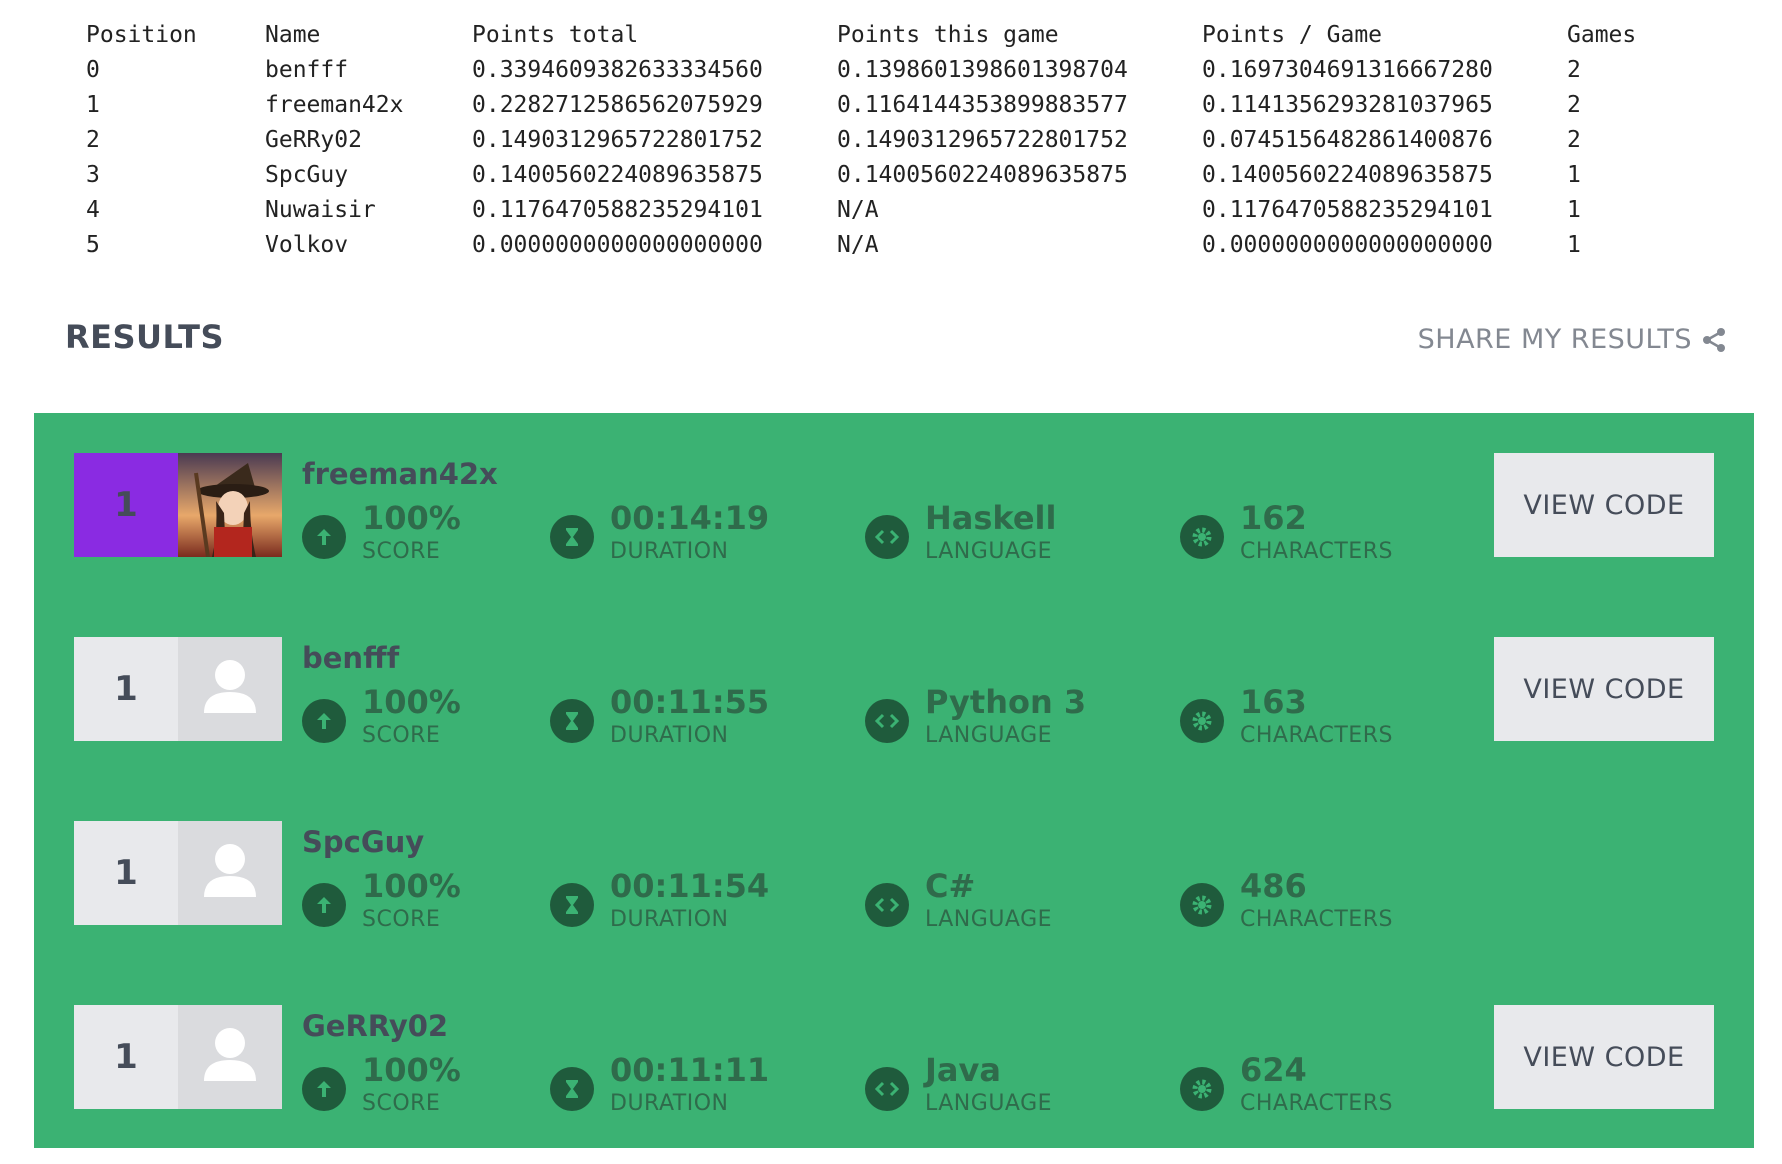 Image resolution: width=1782 pixels, height=1164 pixels. What do you see at coordinates (1316, 1103) in the screenshot?
I see `characters-label: CHARACTERS` at bounding box center [1316, 1103].